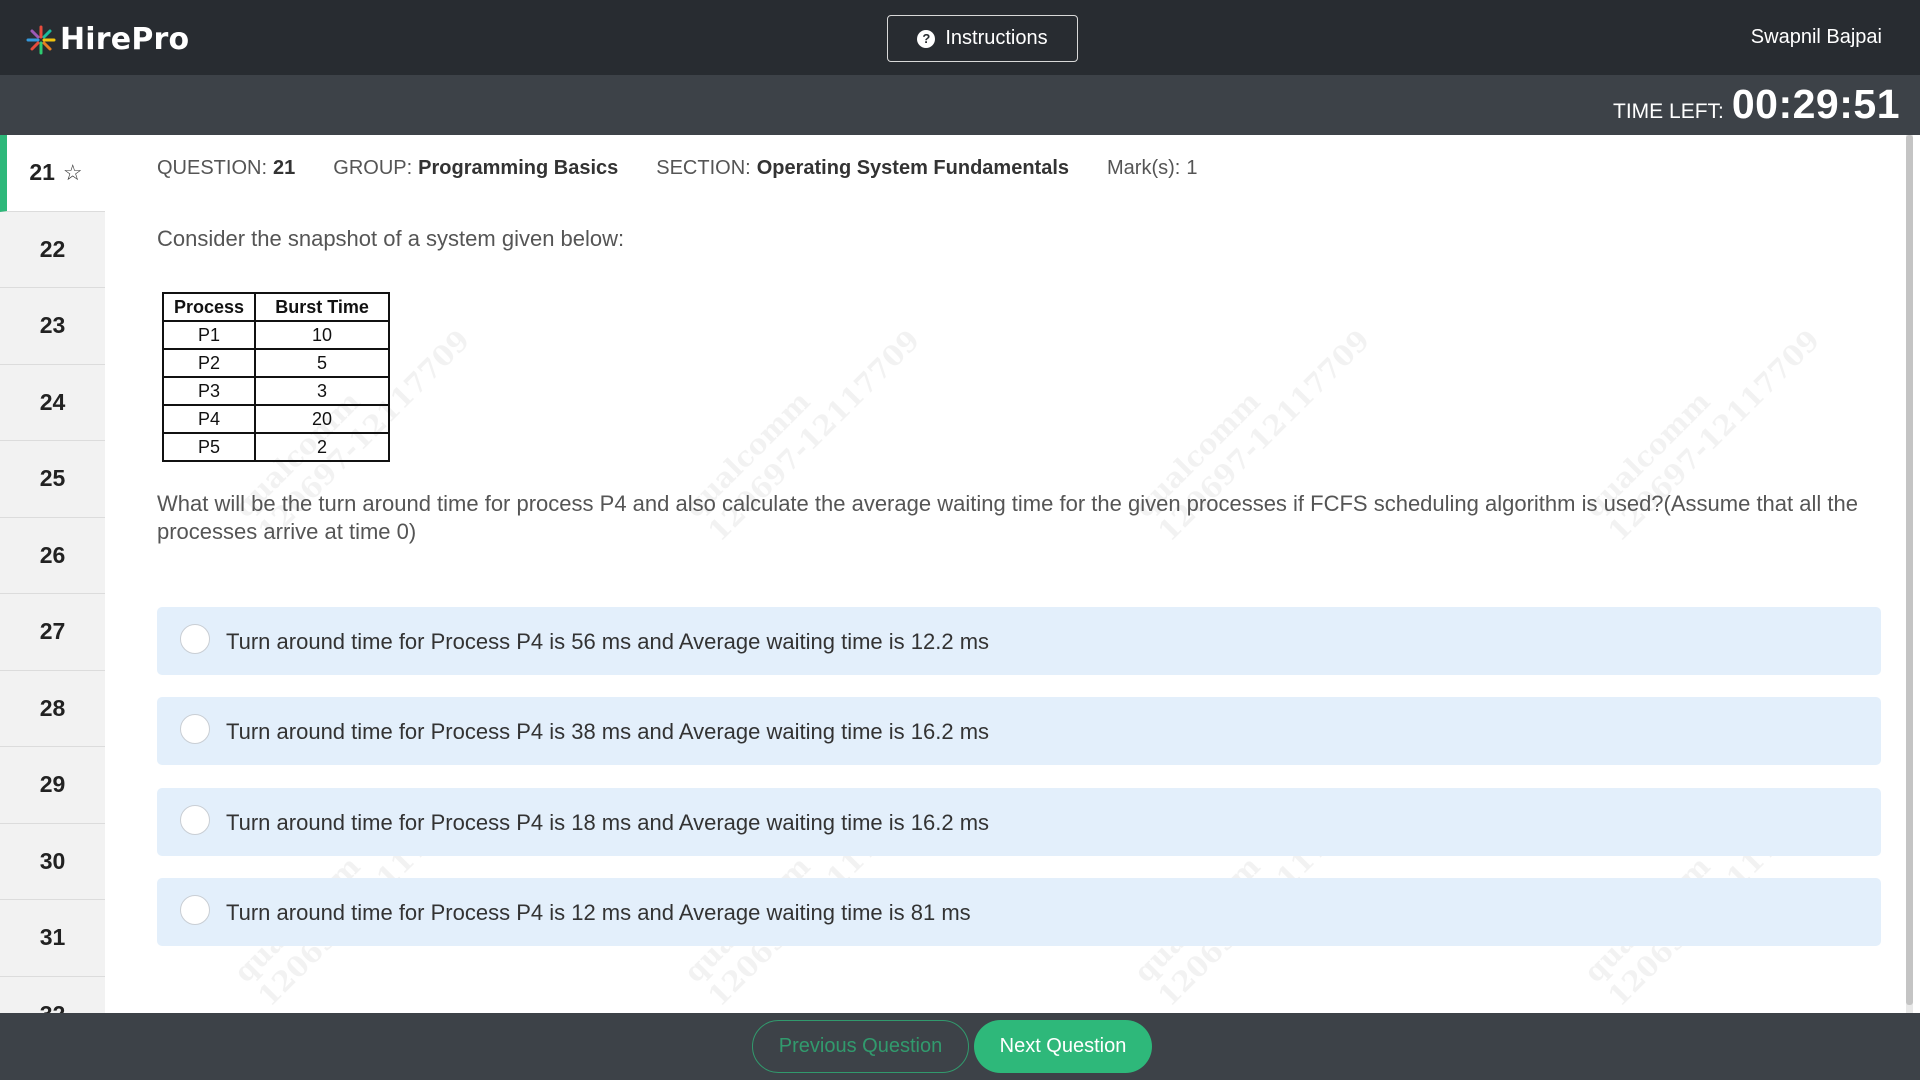 The width and height of the screenshot is (1920, 1080). I want to click on table-row: P4 20, so click(276, 419).